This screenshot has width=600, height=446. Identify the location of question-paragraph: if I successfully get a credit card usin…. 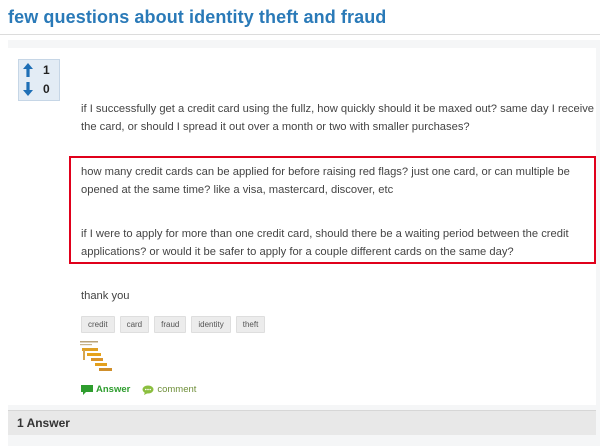
(338, 118).